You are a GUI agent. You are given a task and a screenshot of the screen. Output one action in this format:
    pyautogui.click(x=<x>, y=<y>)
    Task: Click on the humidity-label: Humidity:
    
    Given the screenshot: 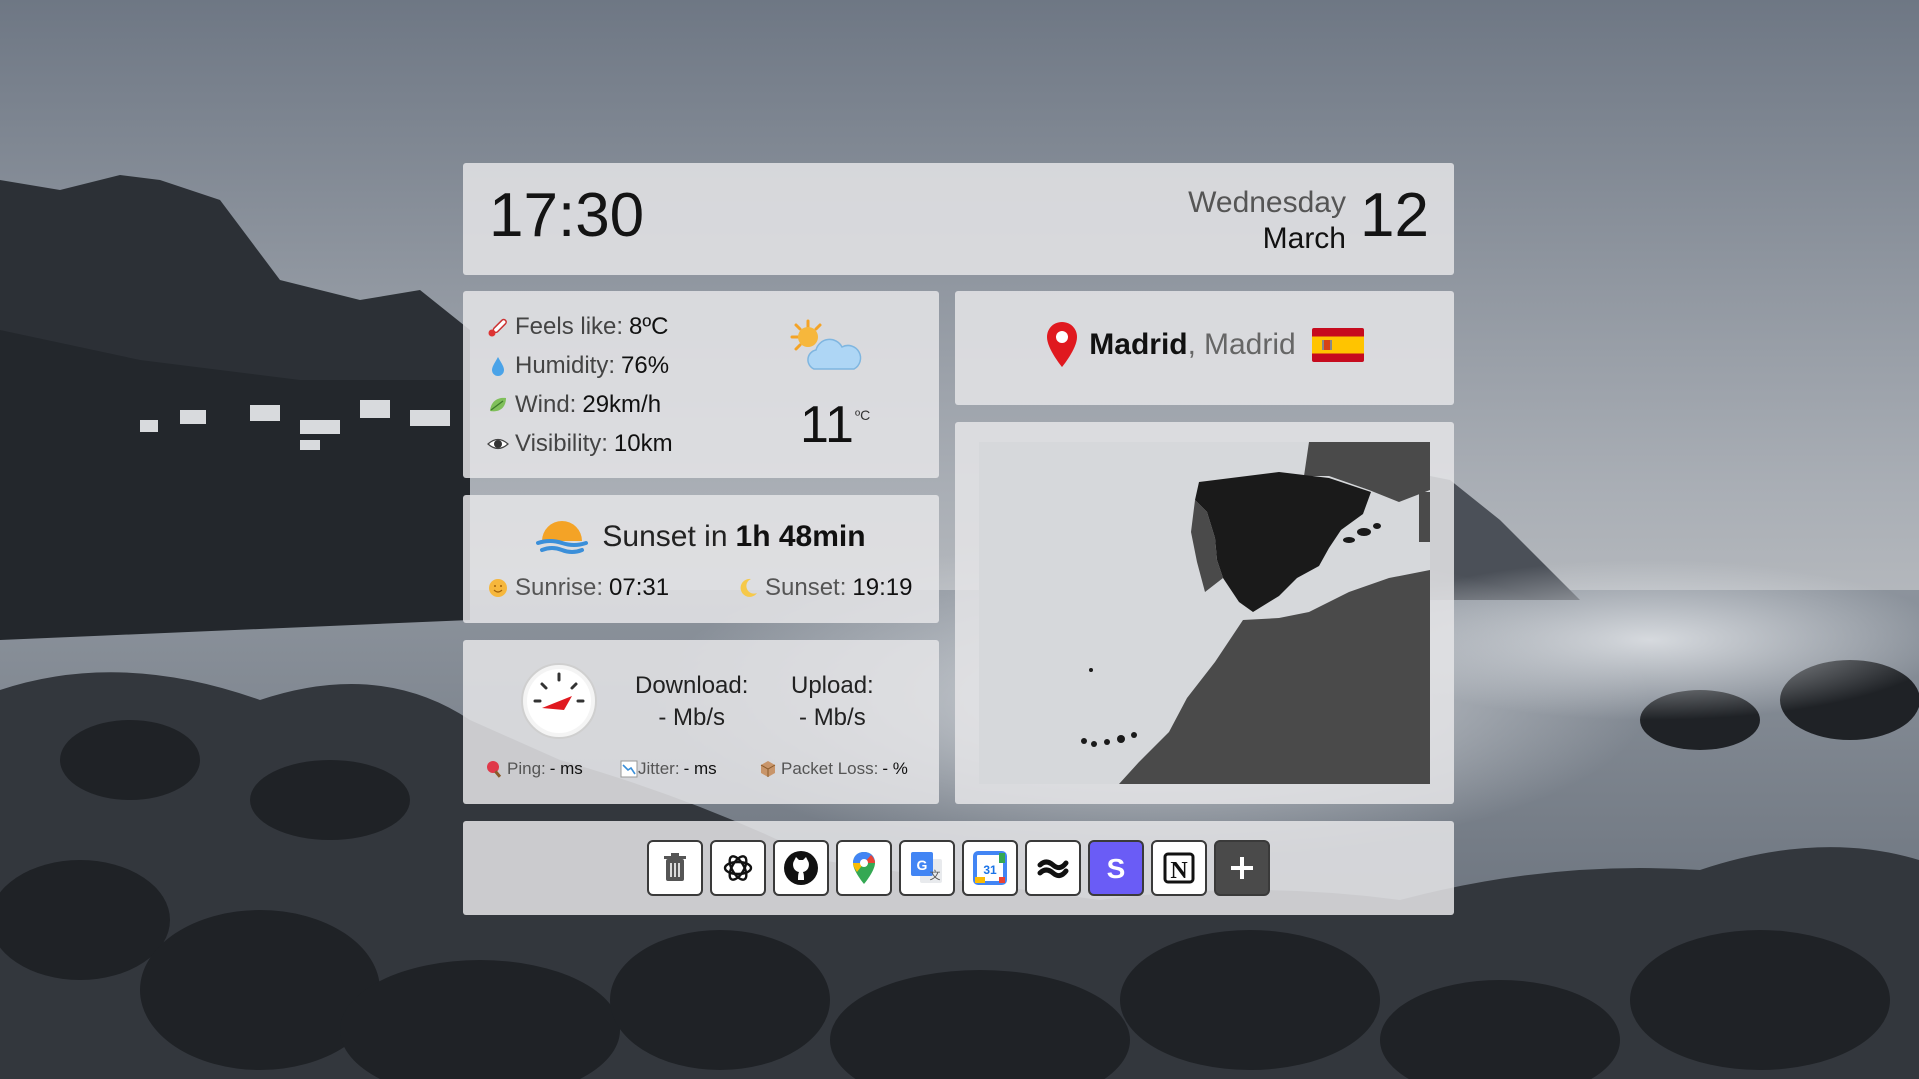 What is the action you would take?
    pyautogui.click(x=565, y=365)
    